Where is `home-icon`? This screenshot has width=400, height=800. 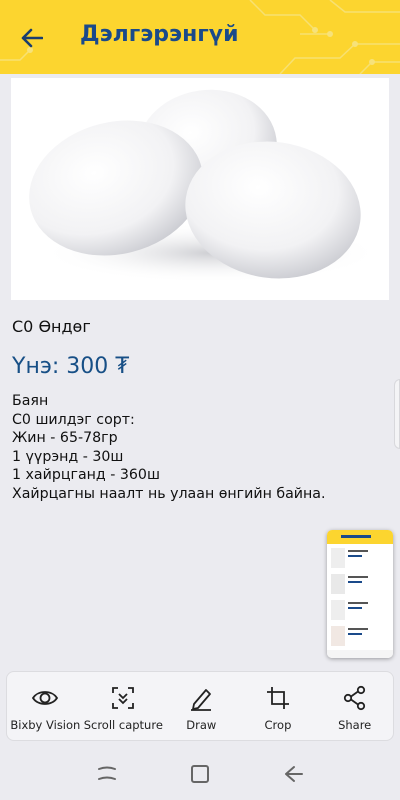
home-icon is located at coordinates (199, 774).